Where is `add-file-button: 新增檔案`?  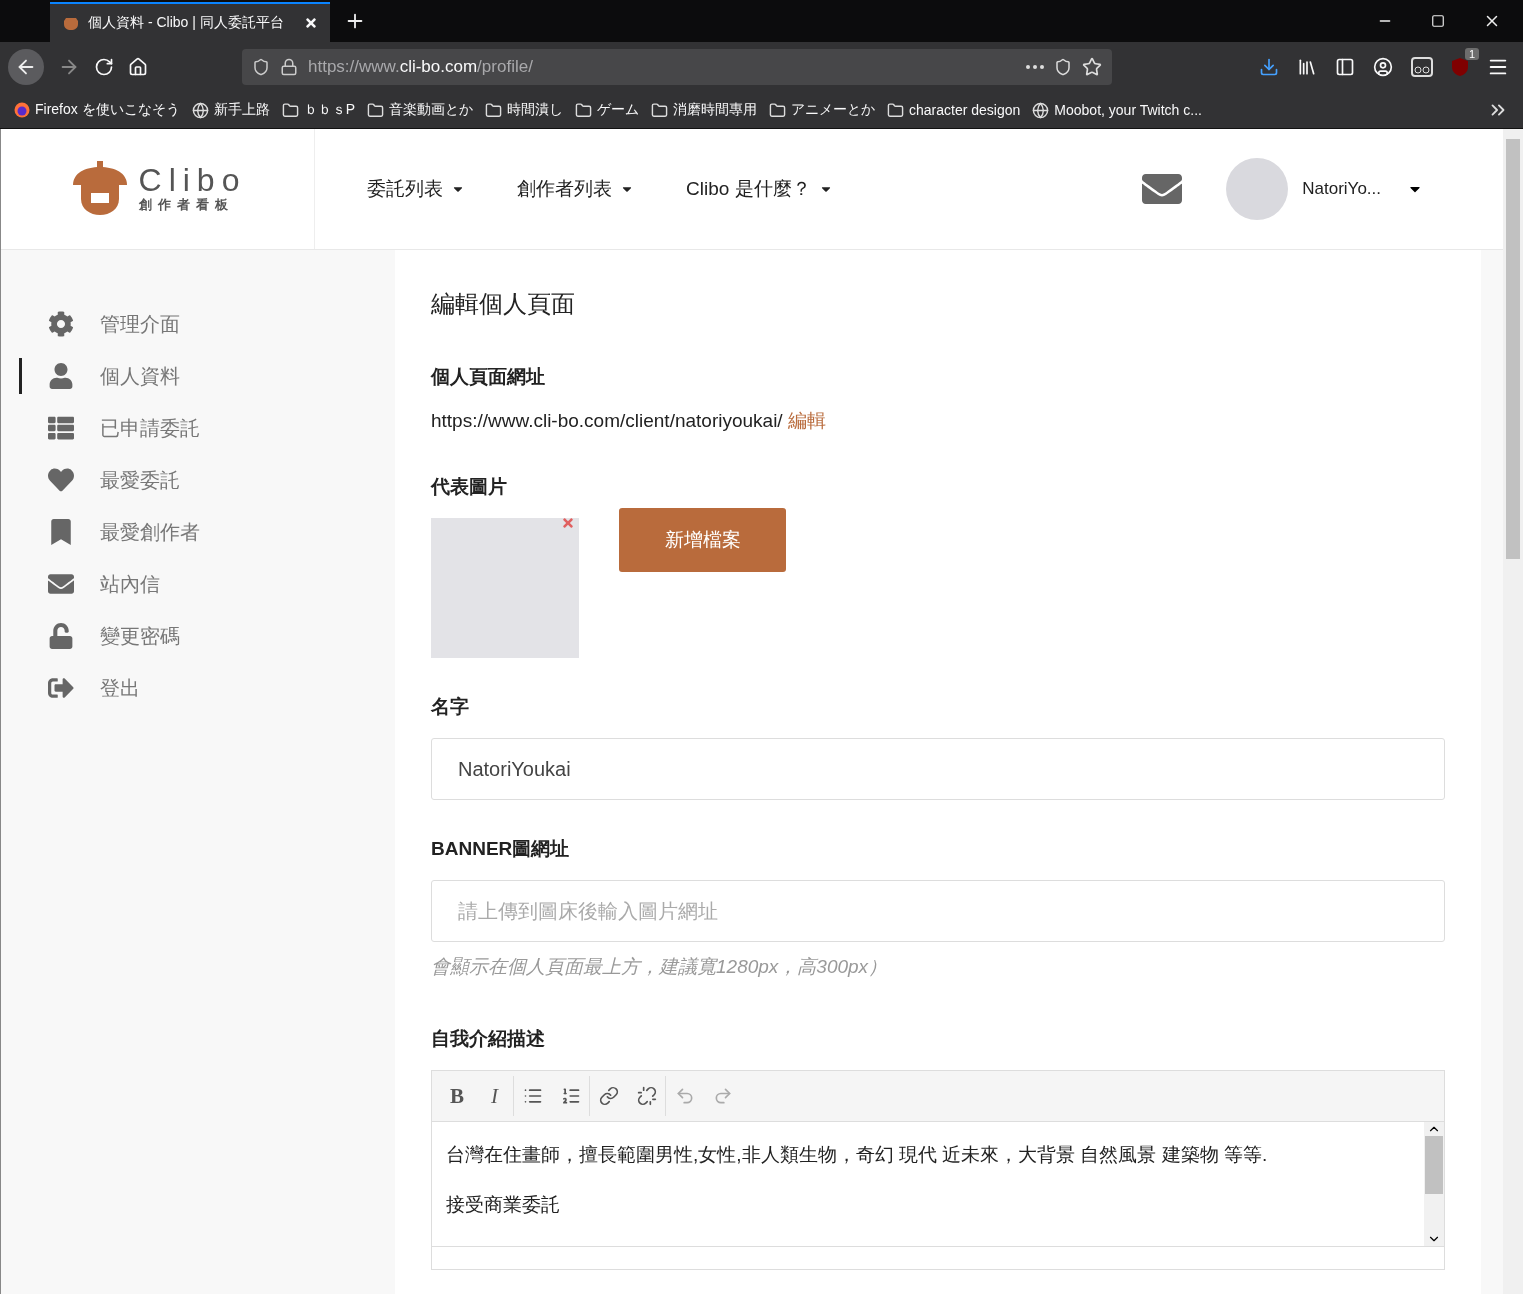
add-file-button: 新增檔案 is located at coordinates (702, 540).